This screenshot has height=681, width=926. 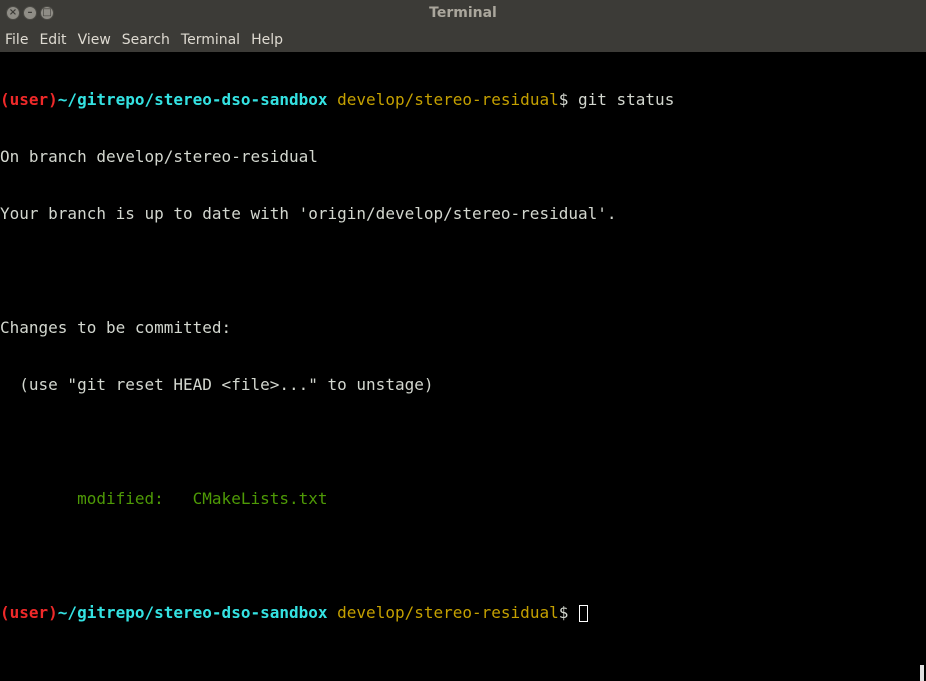 I want to click on window-title: Terminal, so click(x=463, y=13).